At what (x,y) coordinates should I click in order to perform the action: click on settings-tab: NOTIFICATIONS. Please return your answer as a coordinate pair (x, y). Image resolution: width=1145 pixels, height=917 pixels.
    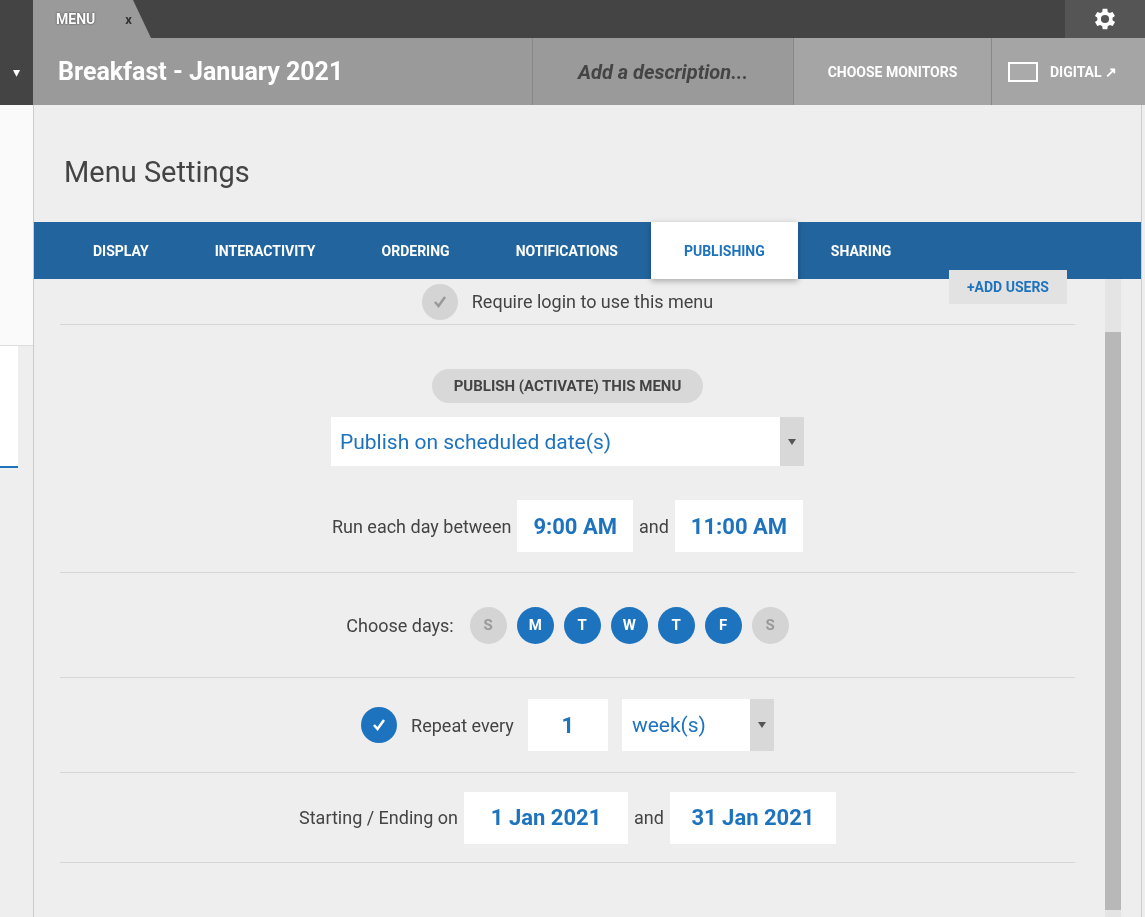
    Looking at the image, I should click on (566, 250).